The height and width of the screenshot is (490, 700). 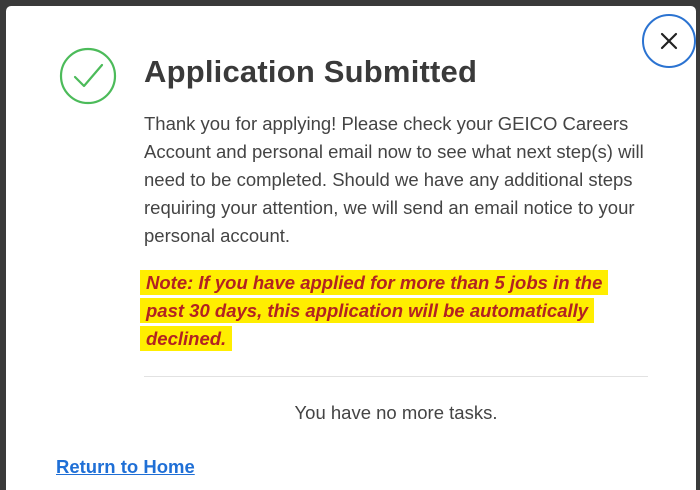 What do you see at coordinates (88, 76) in the screenshot?
I see `check-circle-icon` at bounding box center [88, 76].